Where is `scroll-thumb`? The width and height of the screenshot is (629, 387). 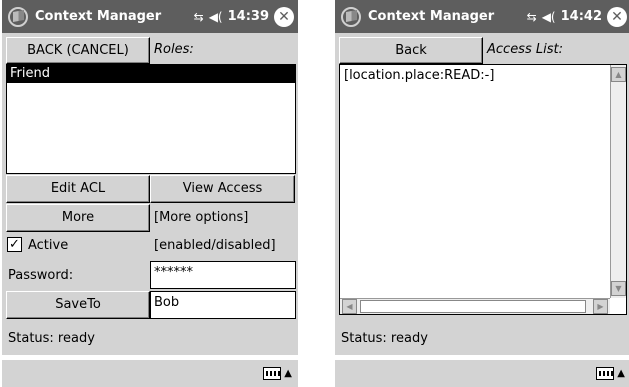
scroll-thumb is located at coordinates (473, 306).